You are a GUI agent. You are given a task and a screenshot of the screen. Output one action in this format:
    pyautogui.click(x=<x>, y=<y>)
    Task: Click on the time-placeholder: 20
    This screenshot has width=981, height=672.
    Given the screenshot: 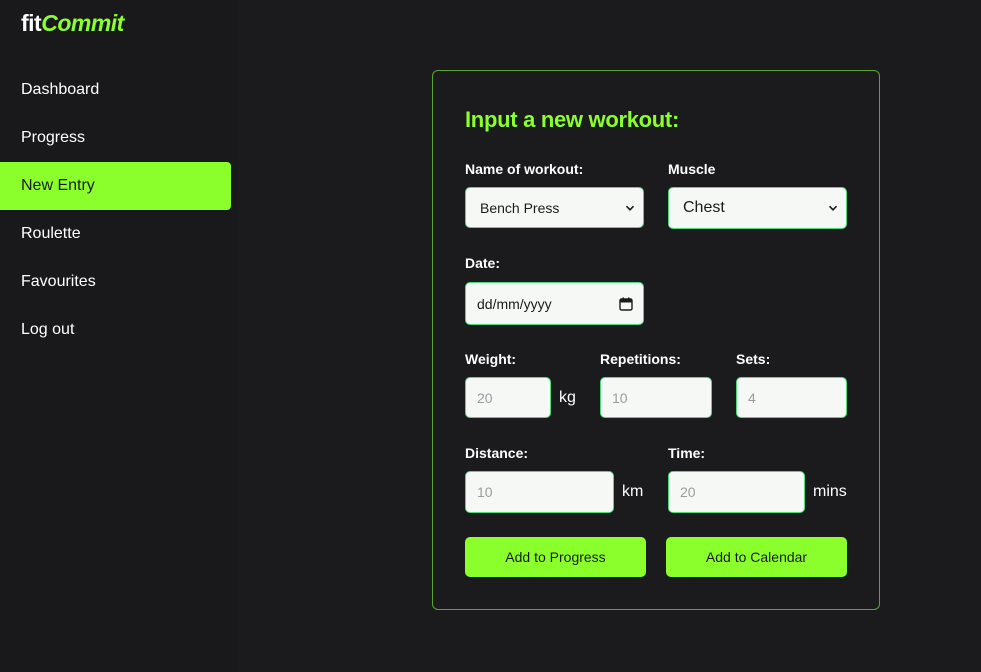 What is the action you would take?
    pyautogui.click(x=688, y=492)
    